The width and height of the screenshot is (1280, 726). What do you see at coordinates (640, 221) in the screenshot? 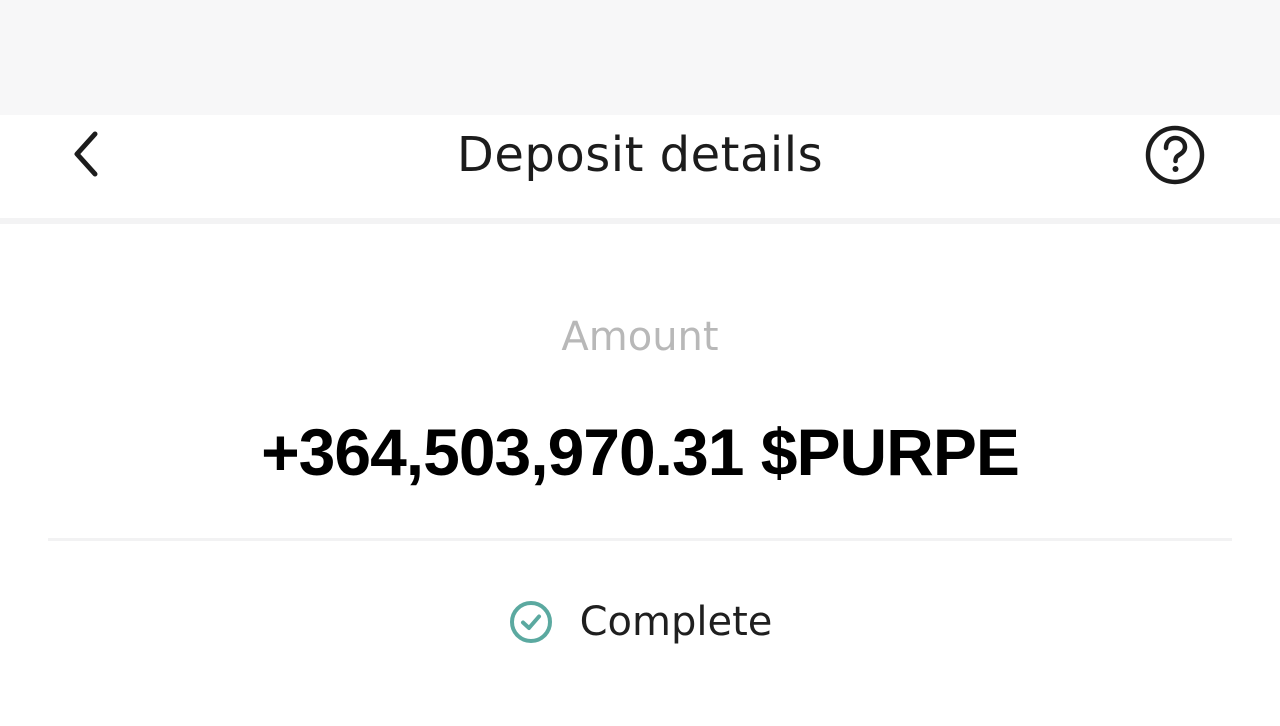
I see `header-divider` at bounding box center [640, 221].